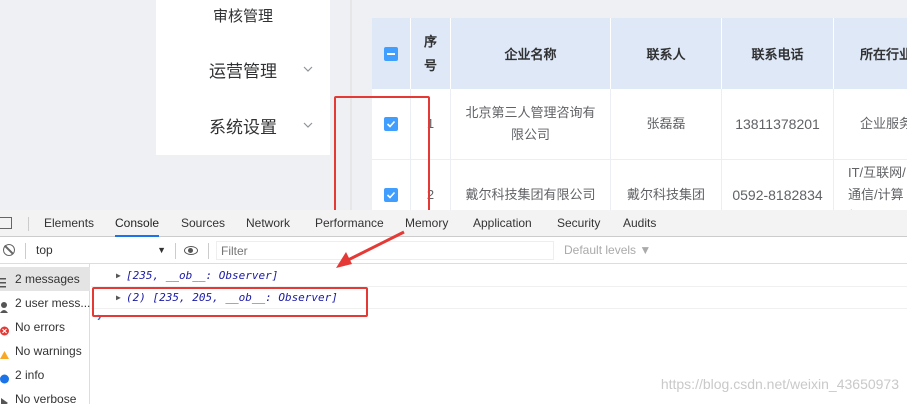 This screenshot has height=404, width=907. Describe the element at coordinates (5, 352) in the screenshot. I see `warning-icon` at that location.